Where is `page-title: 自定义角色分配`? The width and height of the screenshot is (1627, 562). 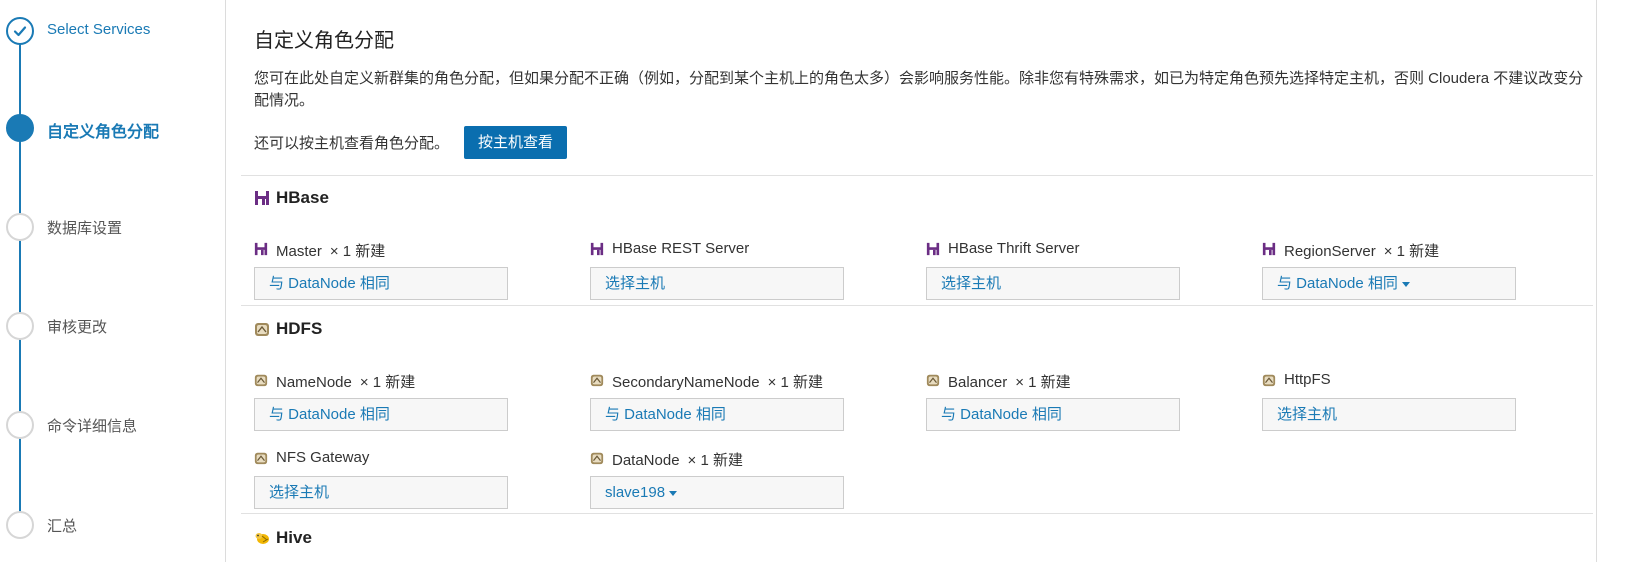 page-title: 自定义角色分配 is located at coordinates (324, 41).